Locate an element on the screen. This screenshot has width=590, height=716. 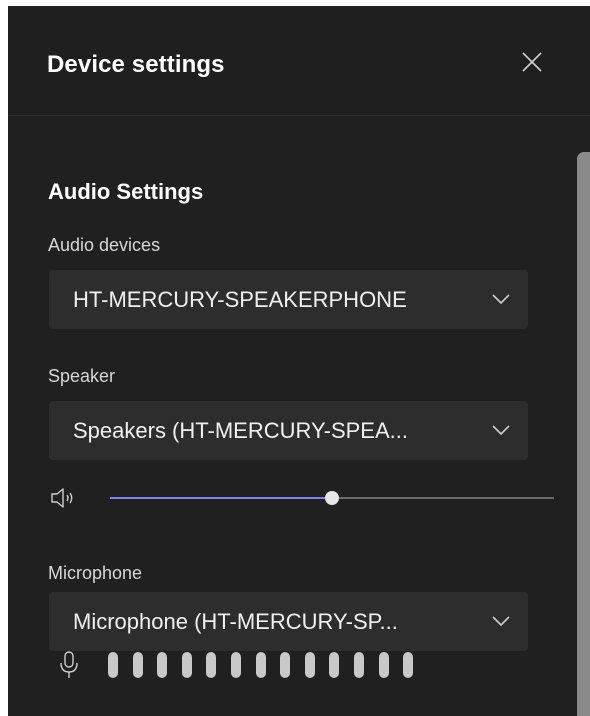
microphone-icon is located at coordinates (69, 664).